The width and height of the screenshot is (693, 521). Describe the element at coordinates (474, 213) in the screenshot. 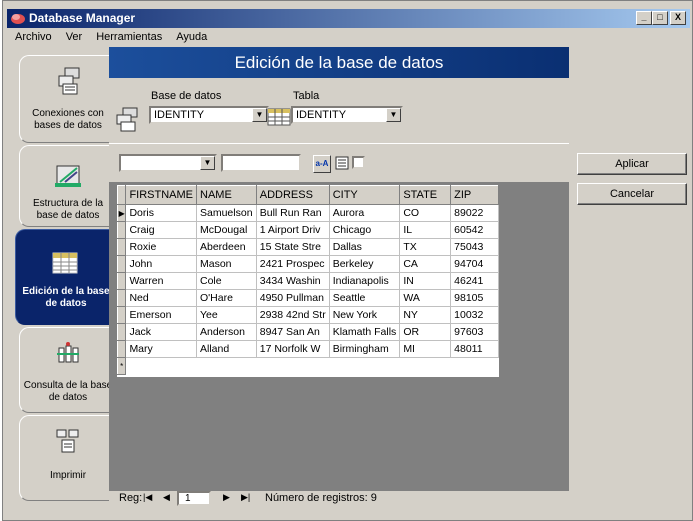

I see `table-cell: 89022` at that location.